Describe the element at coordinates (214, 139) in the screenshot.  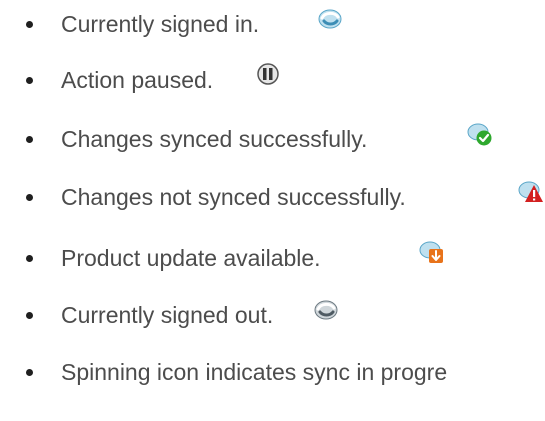
I see `item-label: Changes synced successfully.` at that location.